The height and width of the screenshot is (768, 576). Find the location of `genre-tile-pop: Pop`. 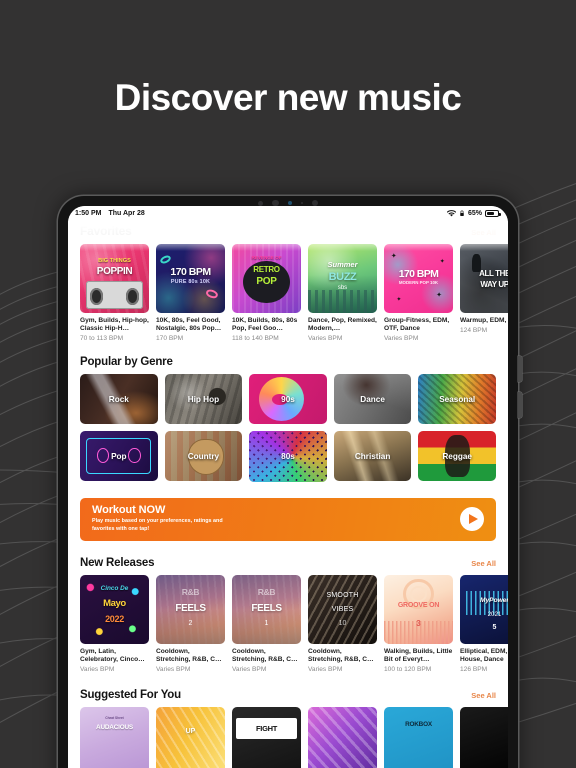

genre-tile-pop: Pop is located at coordinates (119, 456).